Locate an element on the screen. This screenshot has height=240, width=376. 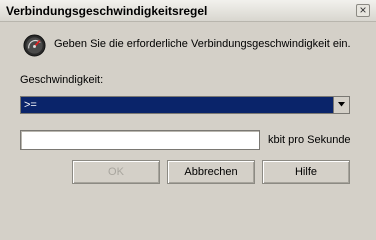
operator-selected-value: >= is located at coordinates (30, 105).